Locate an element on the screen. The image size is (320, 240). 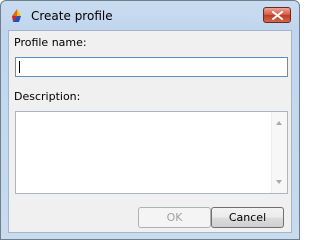
close-icon is located at coordinates (277, 15).